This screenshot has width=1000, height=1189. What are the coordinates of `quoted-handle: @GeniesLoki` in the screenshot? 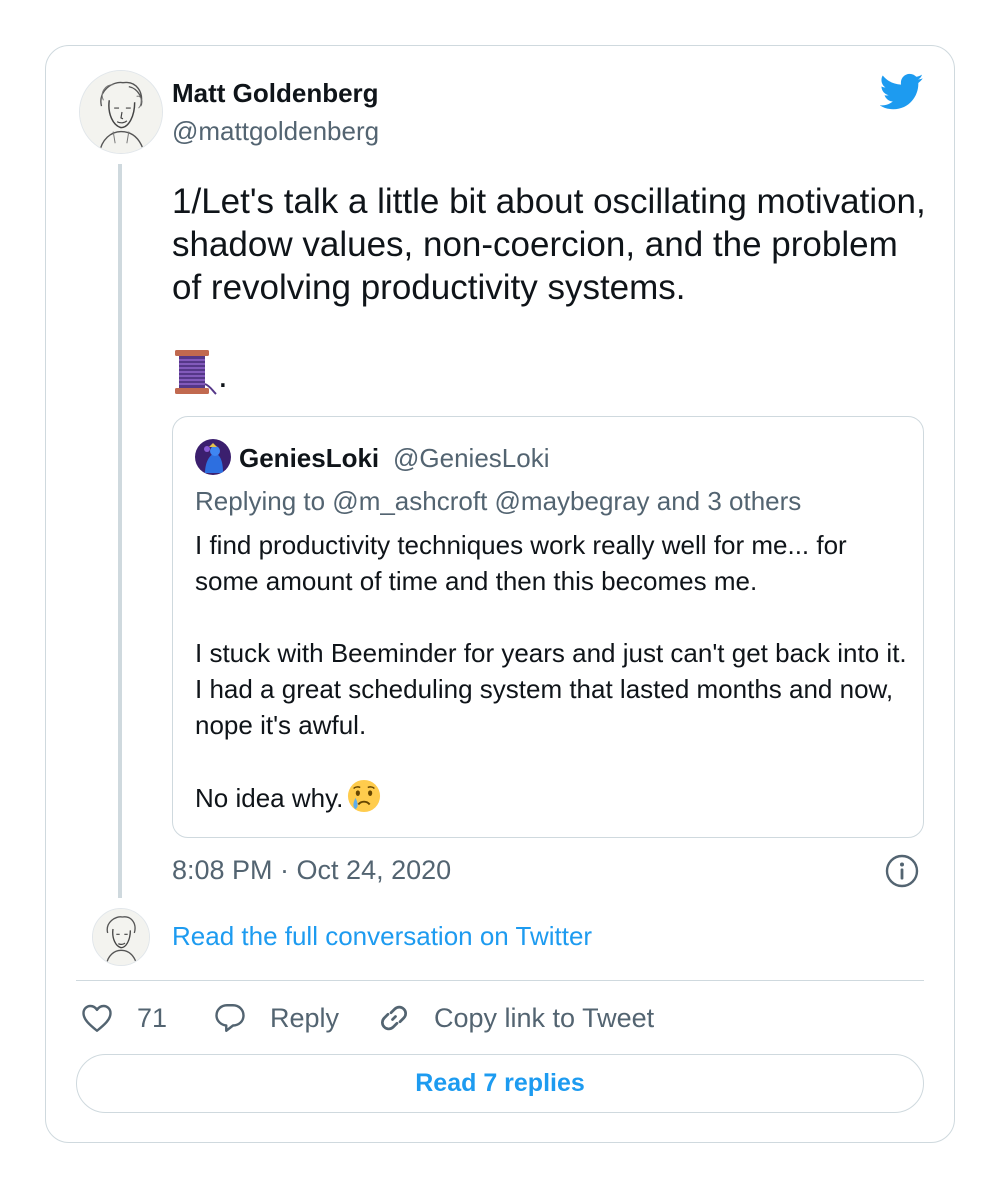 It's located at (471, 458).